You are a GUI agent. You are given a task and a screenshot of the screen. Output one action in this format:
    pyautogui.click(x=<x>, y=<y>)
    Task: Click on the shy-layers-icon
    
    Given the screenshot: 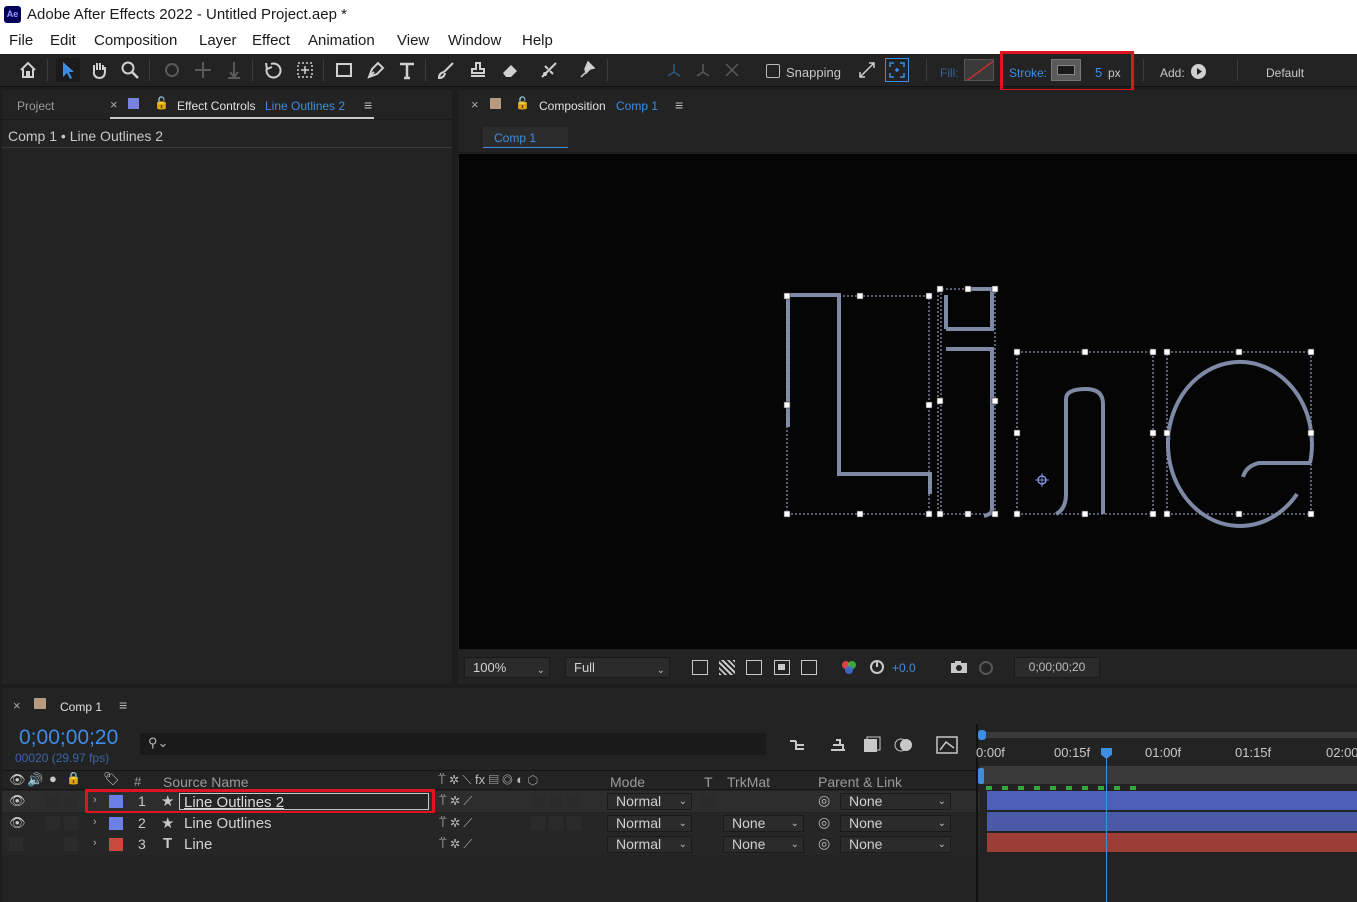 What is the action you would take?
    pyautogui.click(x=838, y=745)
    